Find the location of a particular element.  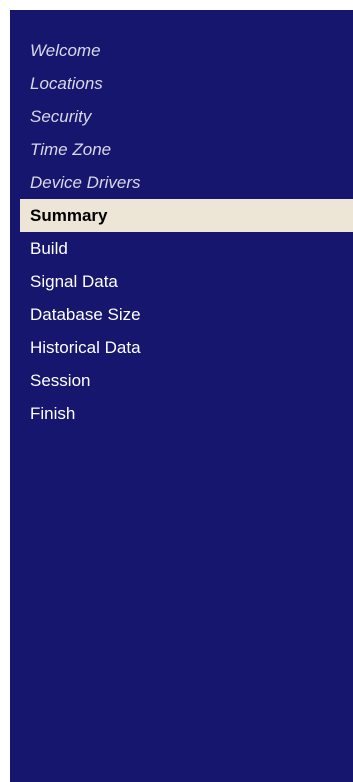

step-summary-current: Summary is located at coordinates (186, 215).